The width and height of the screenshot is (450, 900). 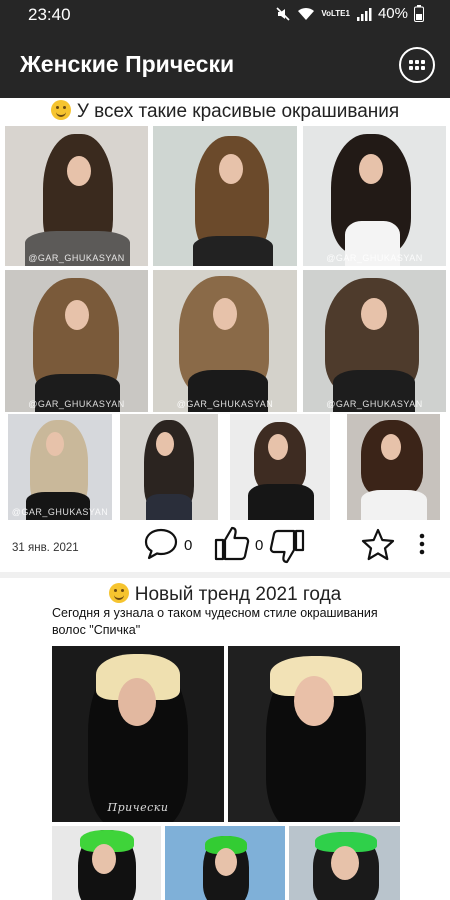 What do you see at coordinates (392, 13) in the screenshot?
I see `battery-percent: 40%` at bounding box center [392, 13].